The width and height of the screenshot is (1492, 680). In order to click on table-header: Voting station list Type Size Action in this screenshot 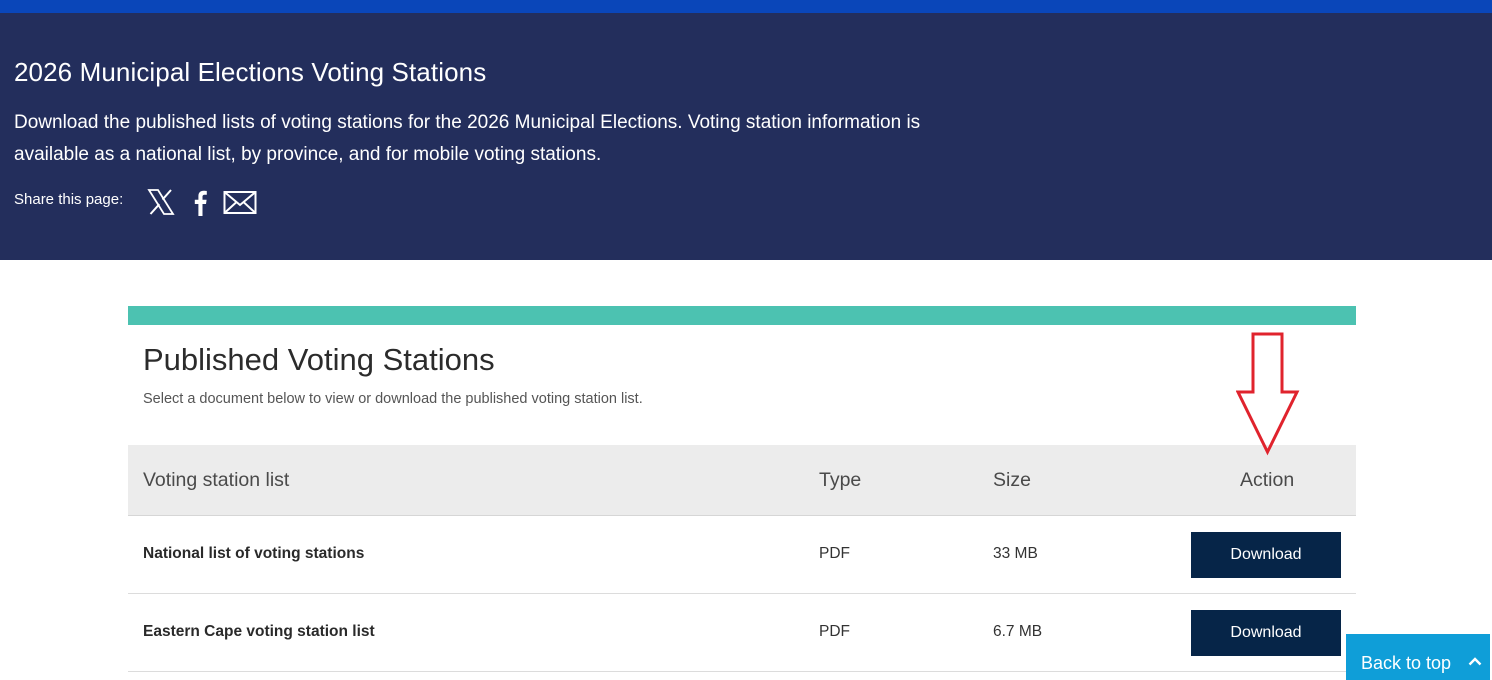, I will do `click(742, 480)`.